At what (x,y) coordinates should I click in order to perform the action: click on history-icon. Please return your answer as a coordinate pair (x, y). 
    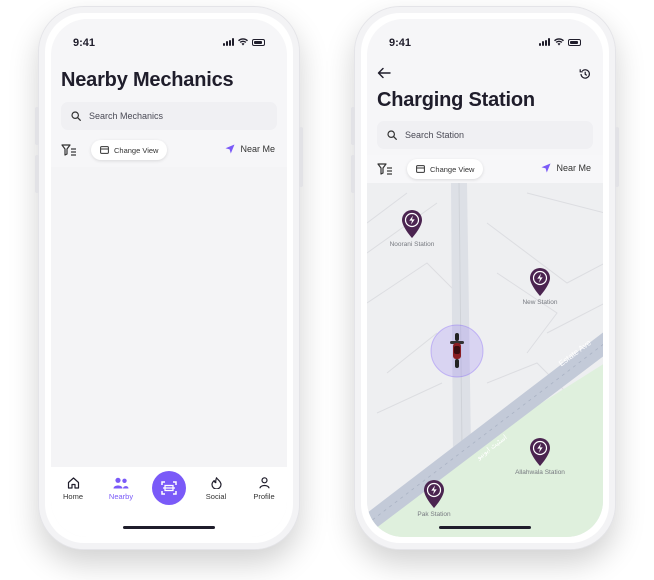
    Looking at the image, I should click on (585, 74).